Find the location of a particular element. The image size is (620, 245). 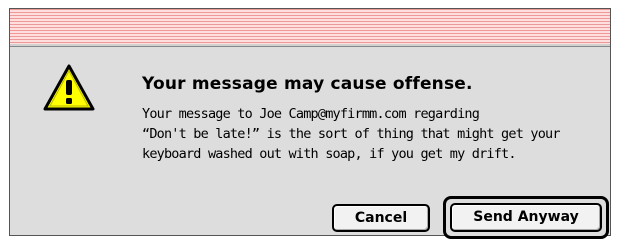

caution-triangle-icon is located at coordinates (69, 87).